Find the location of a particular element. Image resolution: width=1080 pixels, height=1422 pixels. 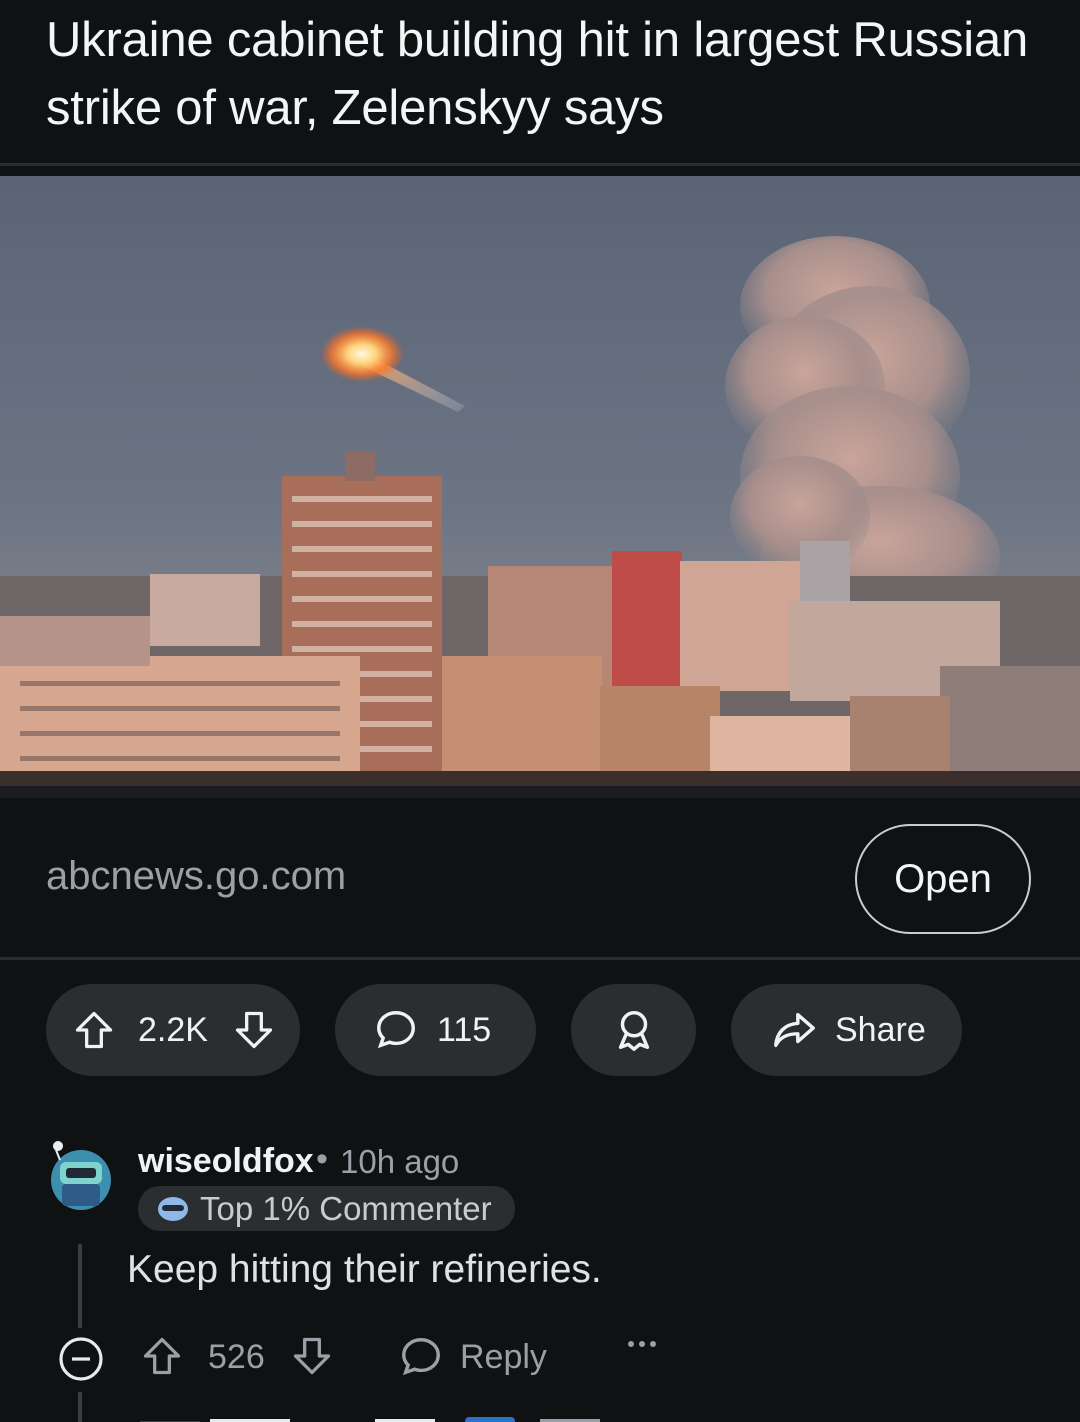

comment-score: 526 is located at coordinates (236, 1357).